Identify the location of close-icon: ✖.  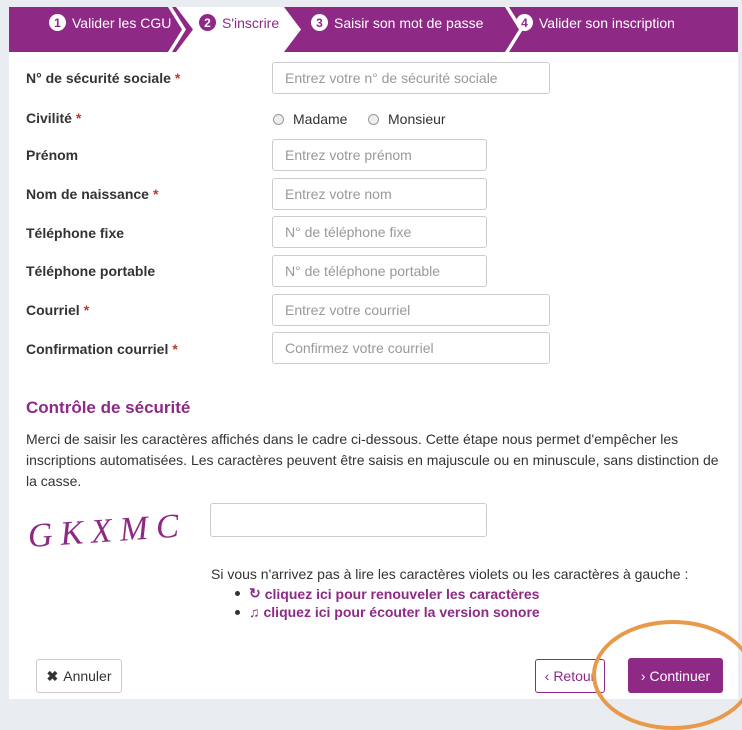
(52, 675).